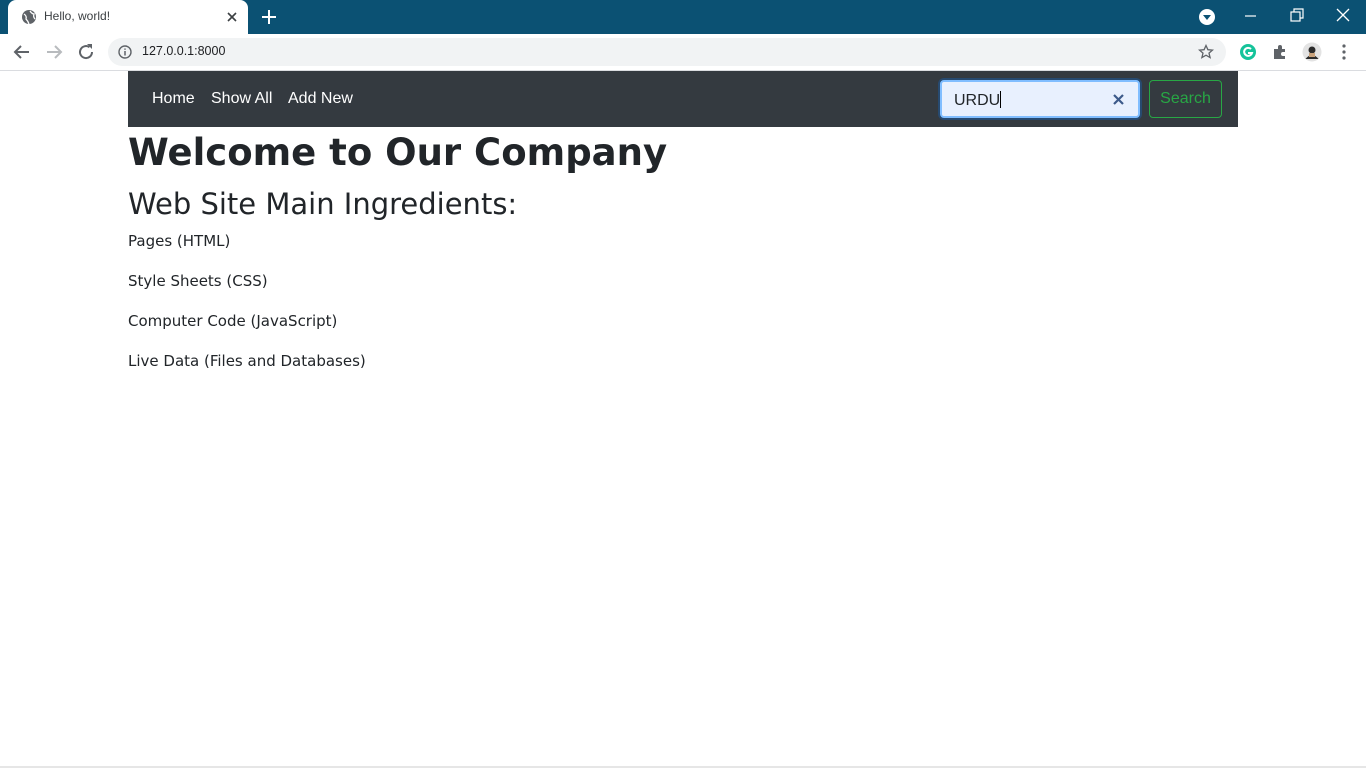  I want to click on browser-tab: Hello, world!, so click(128, 17).